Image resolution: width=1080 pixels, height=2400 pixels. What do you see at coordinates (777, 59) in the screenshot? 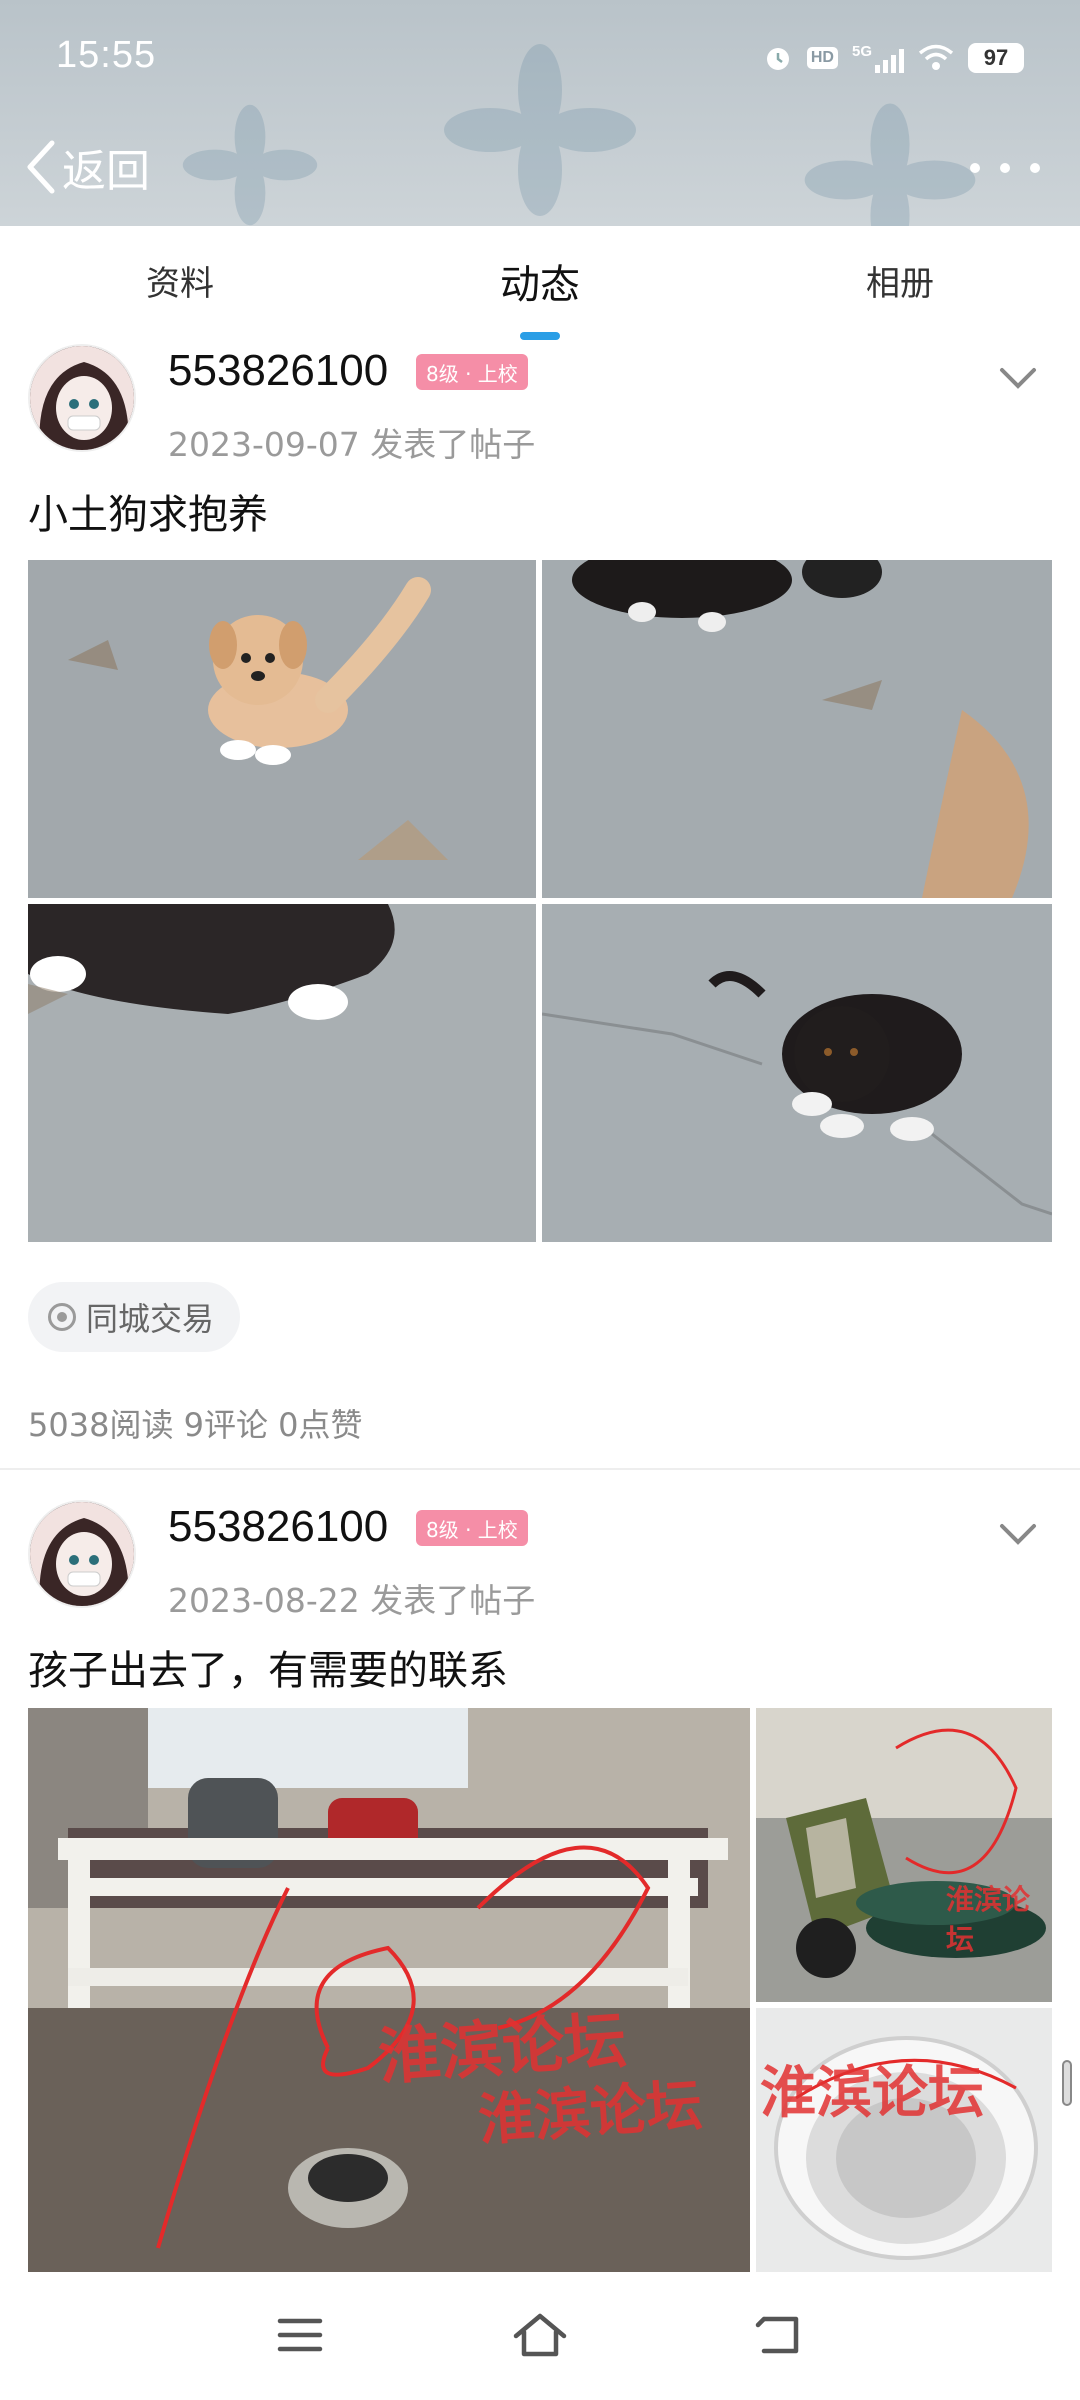
I see `alarm-icon` at bounding box center [777, 59].